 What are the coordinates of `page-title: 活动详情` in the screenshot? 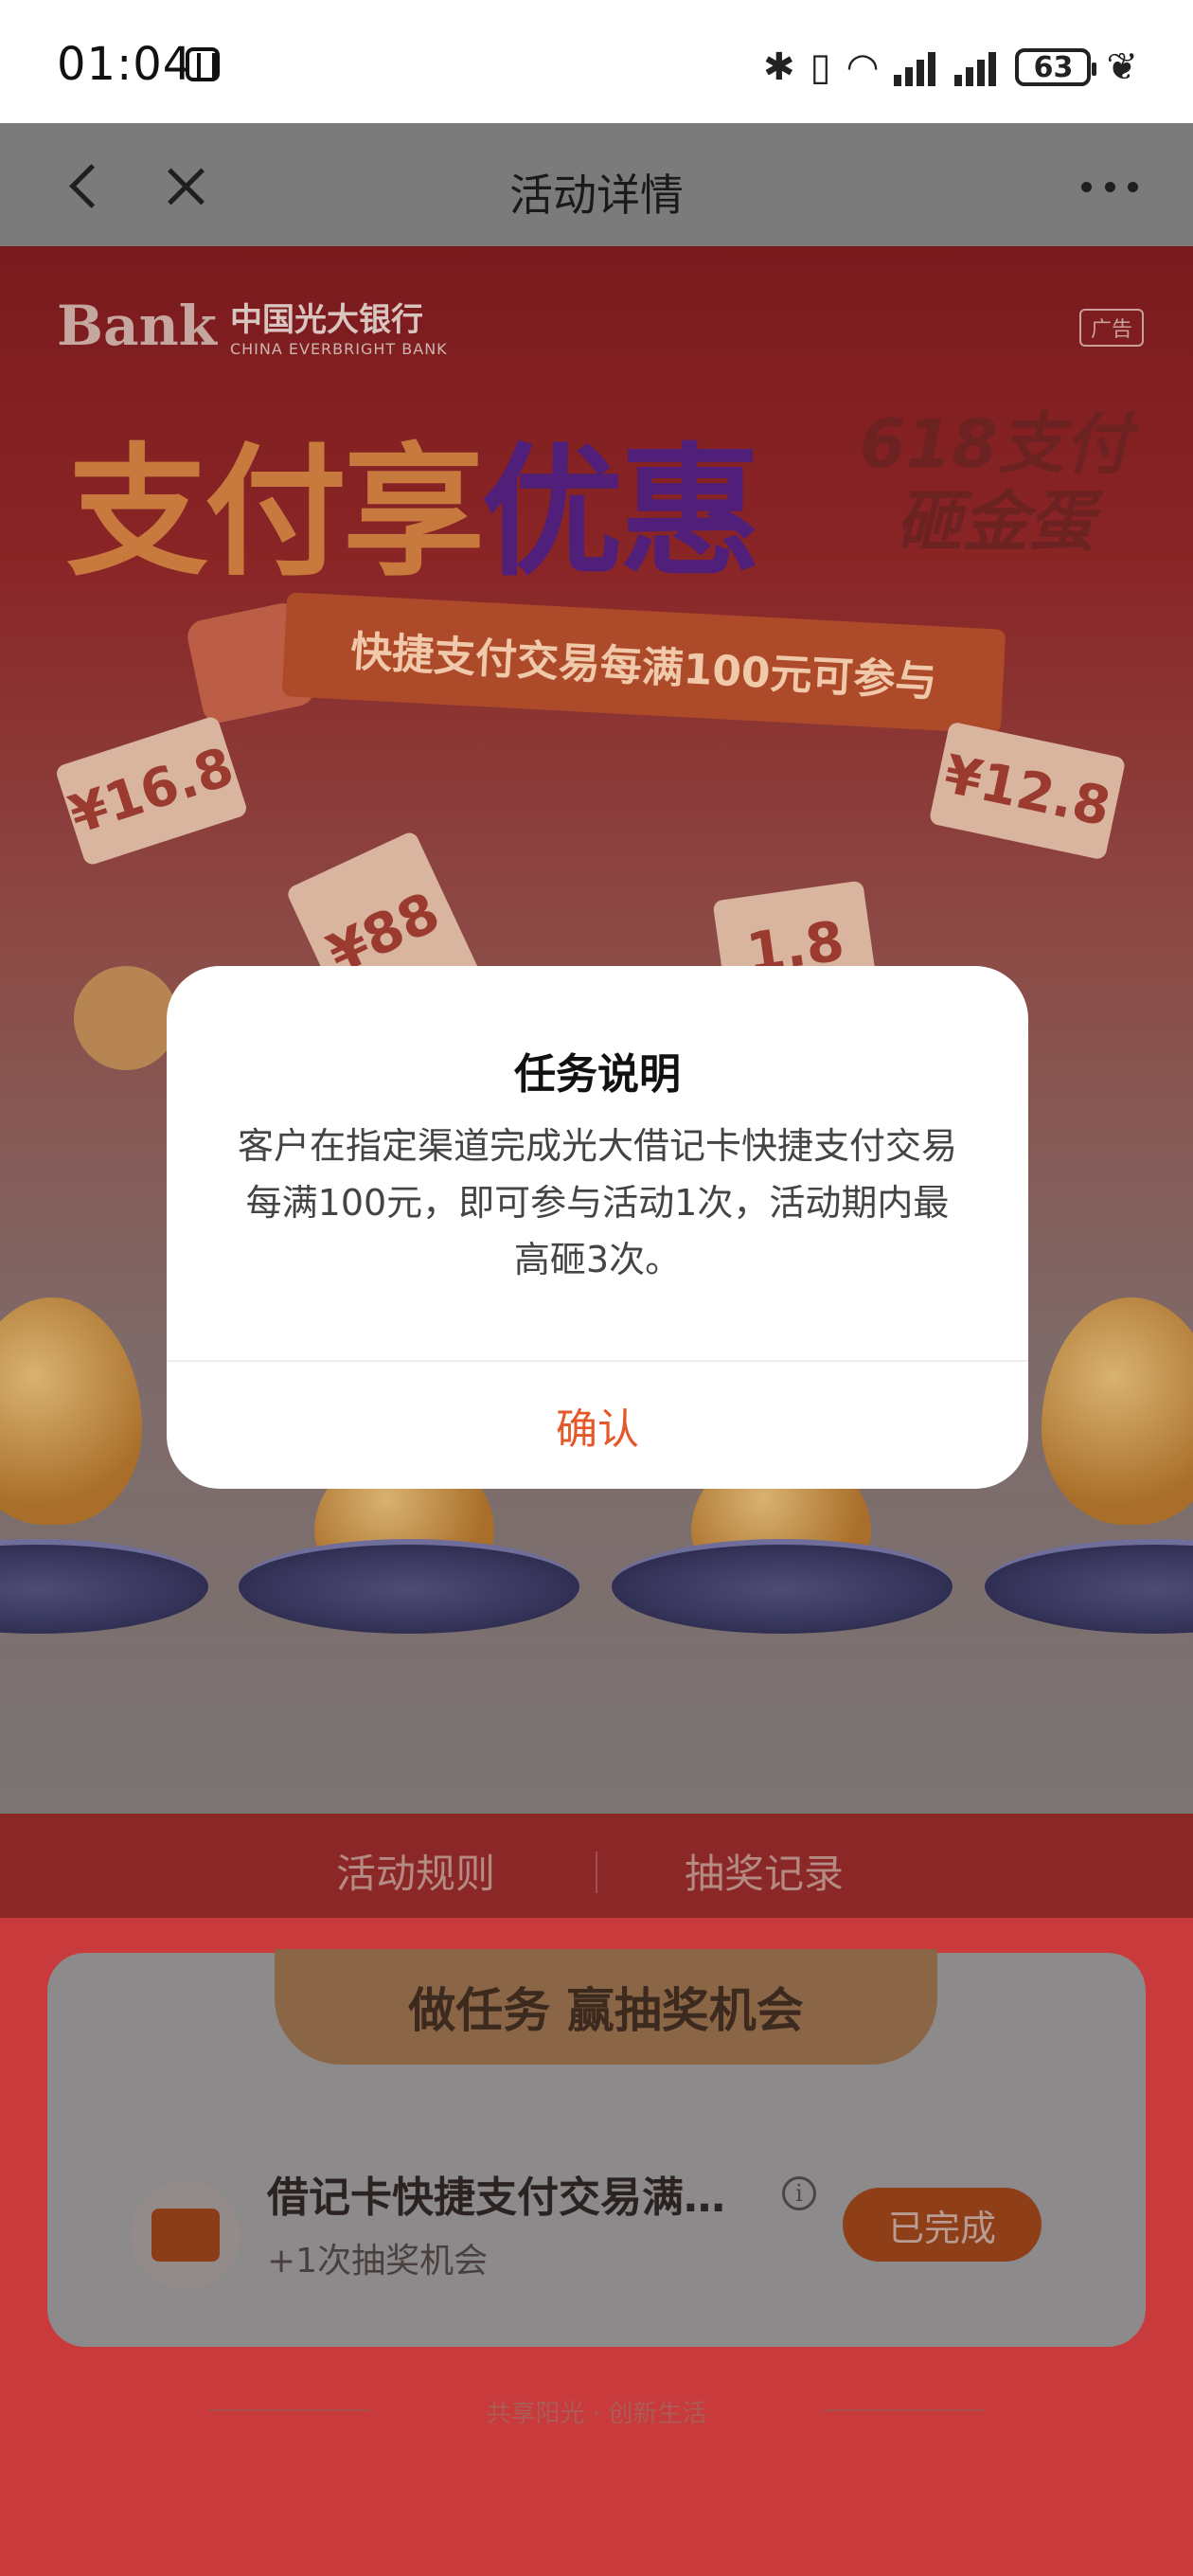 It's located at (596, 195).